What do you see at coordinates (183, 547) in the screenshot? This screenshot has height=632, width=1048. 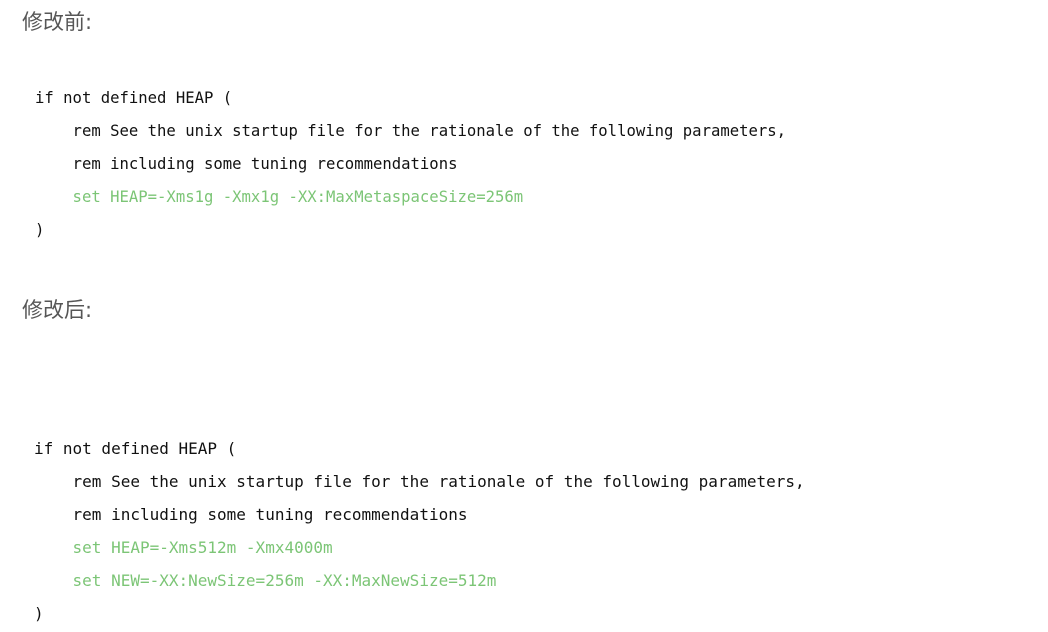 I see `code-line: set HEAP=-Xms512m -Xmx4000m` at bounding box center [183, 547].